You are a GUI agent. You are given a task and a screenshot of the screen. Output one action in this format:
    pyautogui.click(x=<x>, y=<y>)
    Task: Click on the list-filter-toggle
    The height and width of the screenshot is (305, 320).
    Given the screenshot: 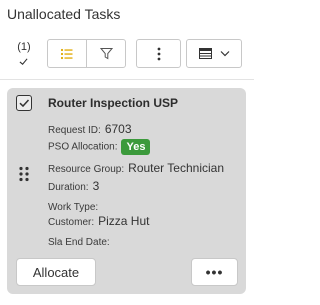 What is the action you would take?
    pyautogui.click(x=86, y=53)
    